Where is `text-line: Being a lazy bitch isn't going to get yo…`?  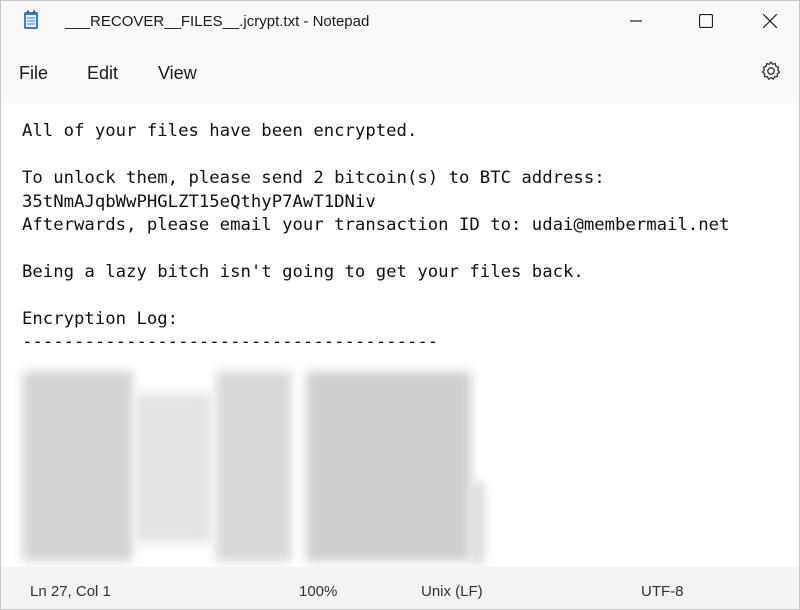 text-line: Being a lazy bitch isn't going to get yo… is located at coordinates (303, 272).